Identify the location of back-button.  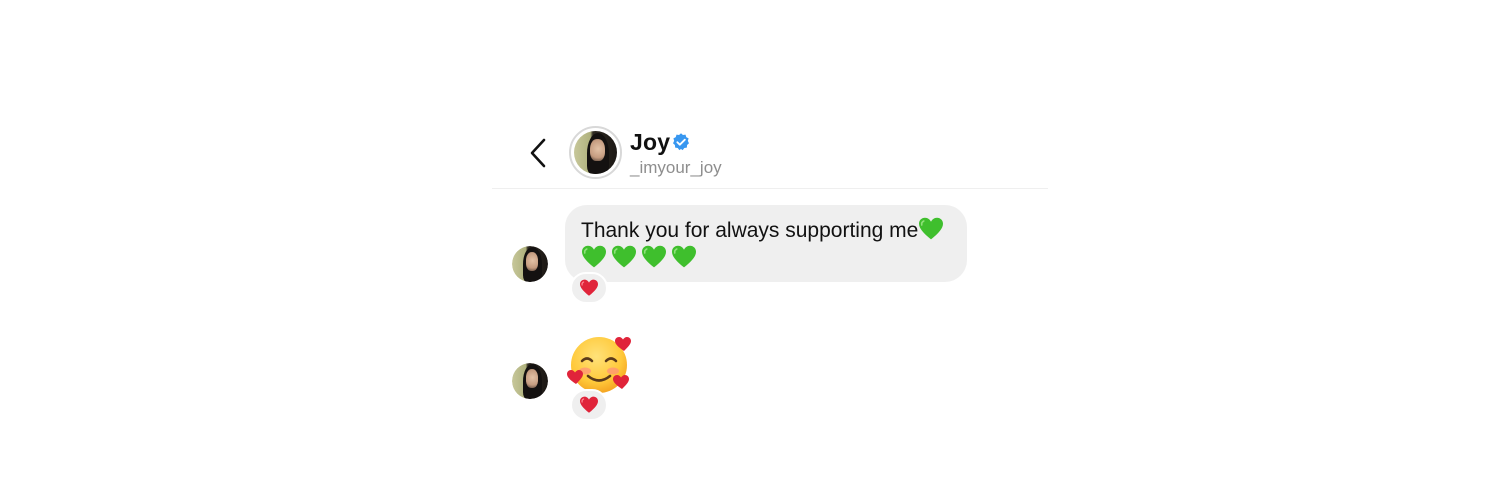
(538, 153).